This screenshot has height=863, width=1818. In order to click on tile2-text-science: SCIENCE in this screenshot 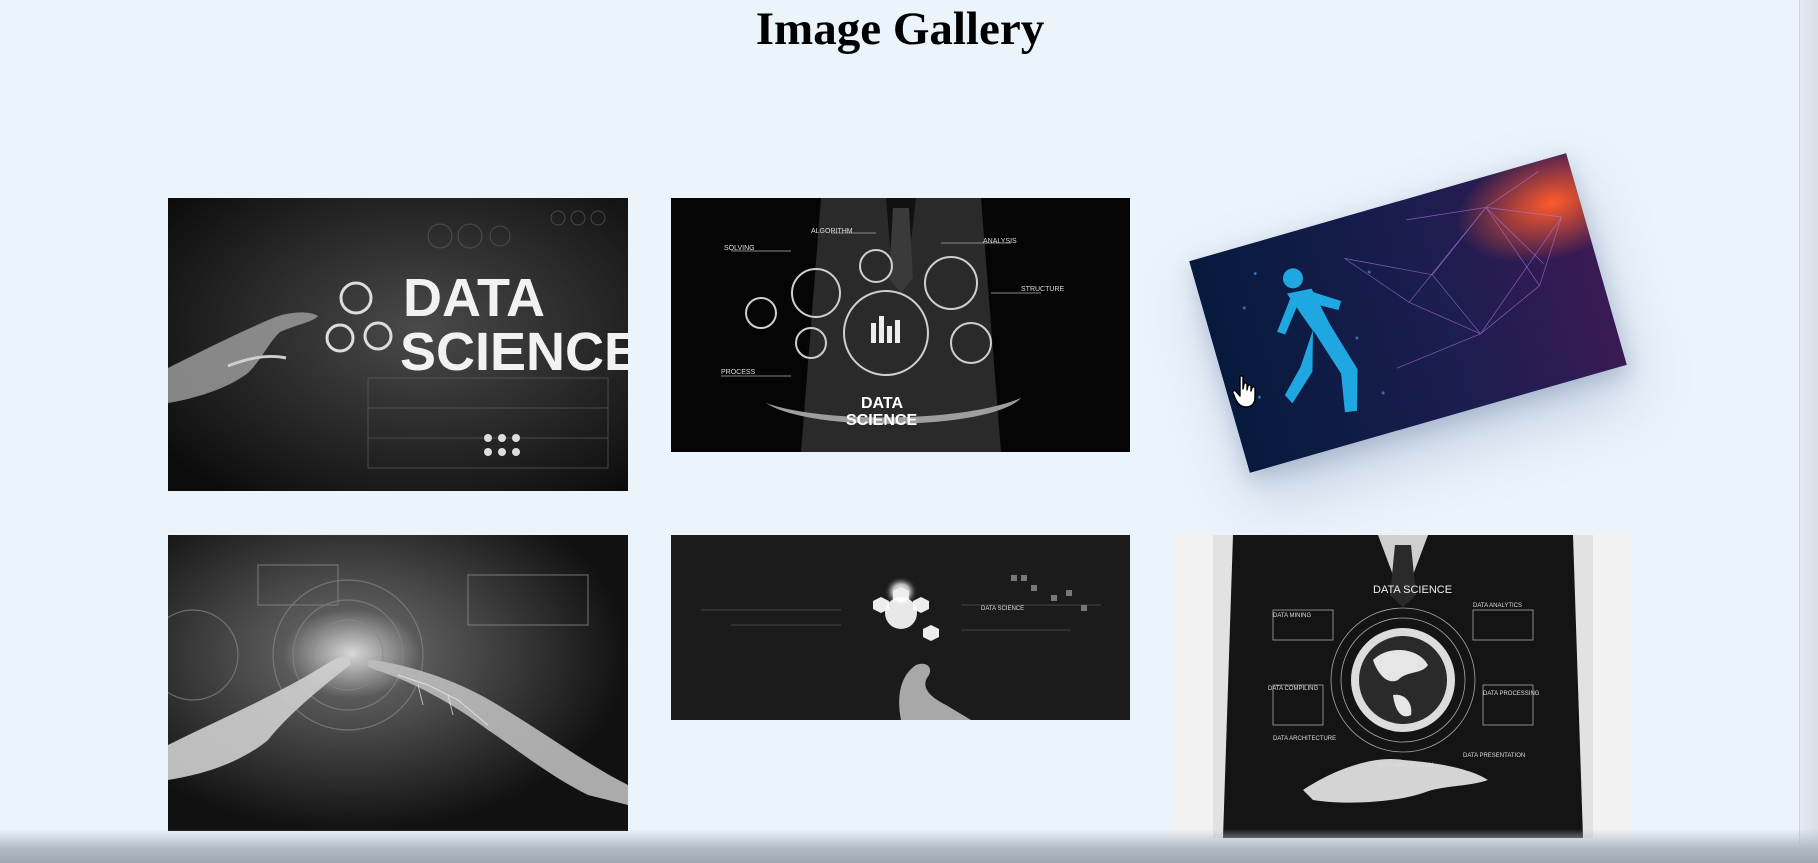, I will do `click(881, 420)`.